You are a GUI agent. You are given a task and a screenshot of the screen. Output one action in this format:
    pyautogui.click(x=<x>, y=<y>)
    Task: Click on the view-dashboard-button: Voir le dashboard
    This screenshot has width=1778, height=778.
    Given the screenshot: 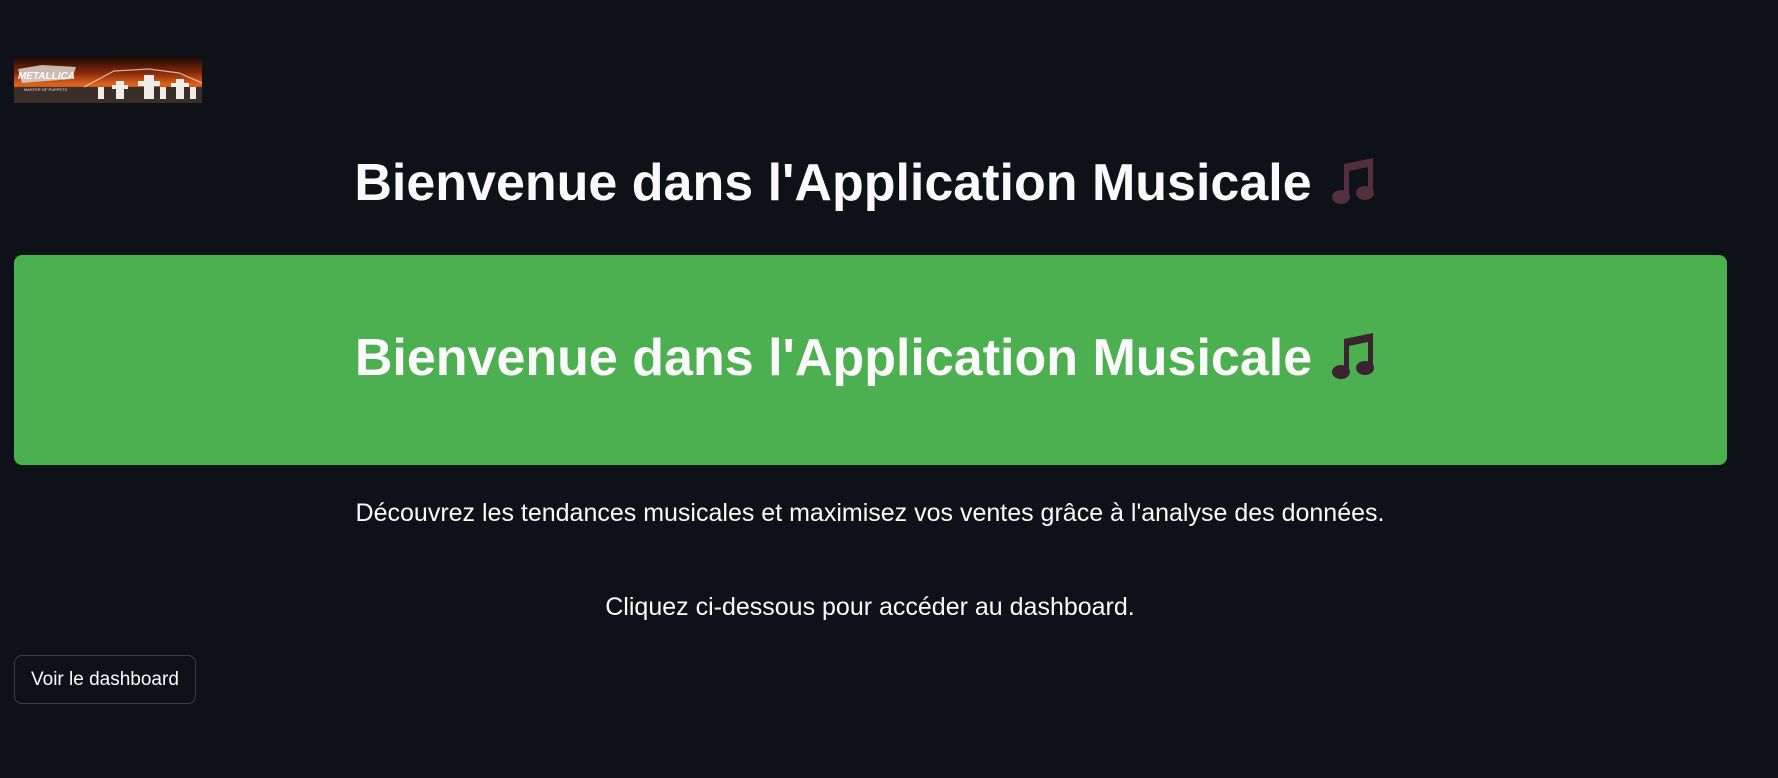 What is the action you would take?
    pyautogui.click(x=105, y=679)
    